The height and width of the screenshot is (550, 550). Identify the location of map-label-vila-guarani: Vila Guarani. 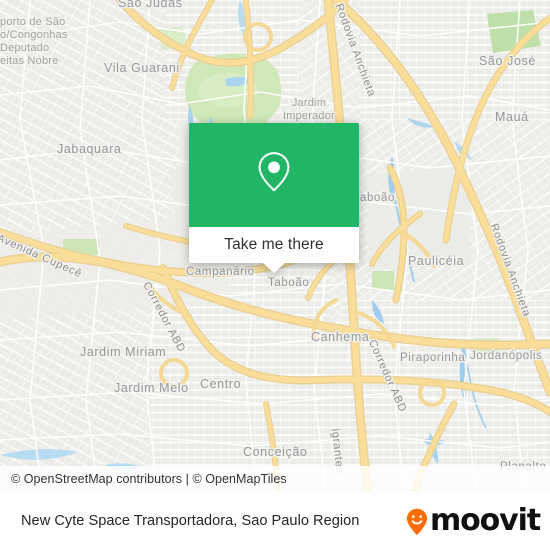
(142, 68).